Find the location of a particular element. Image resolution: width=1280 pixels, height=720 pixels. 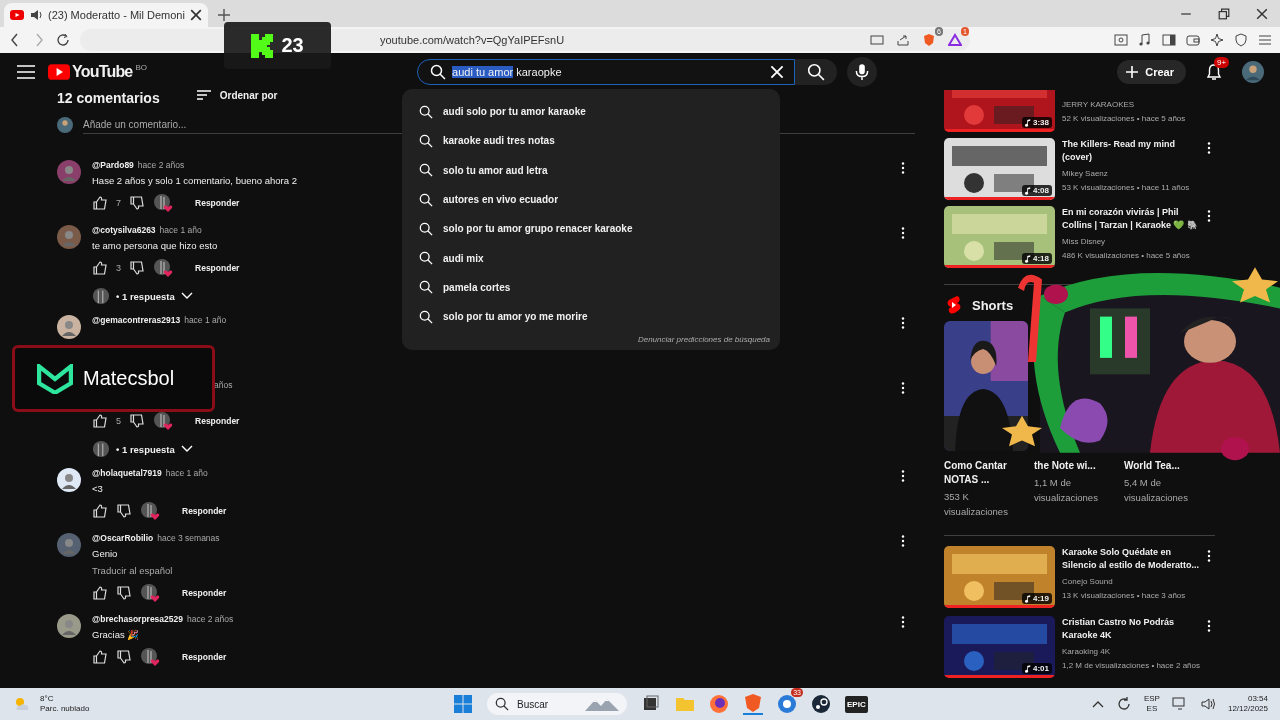

channel-name: Karaoking 4K is located at coordinates (1132, 652).